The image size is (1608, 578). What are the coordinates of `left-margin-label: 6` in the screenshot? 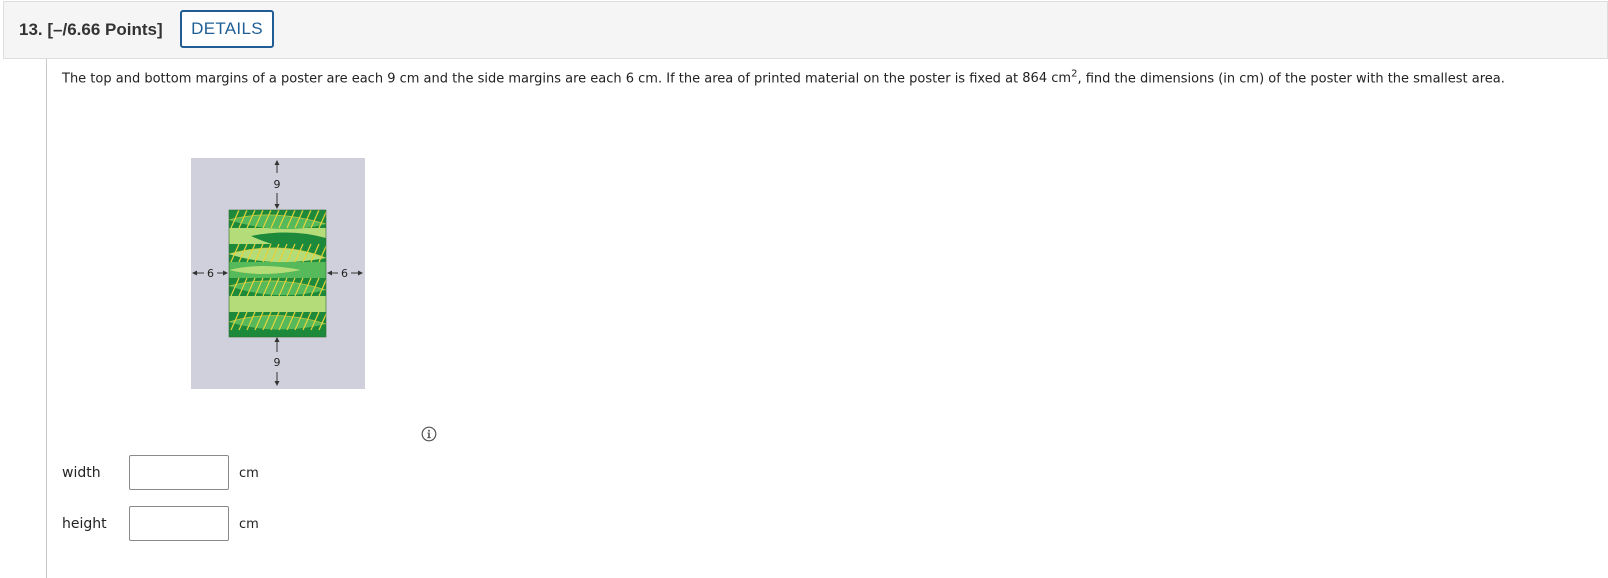 It's located at (210, 273).